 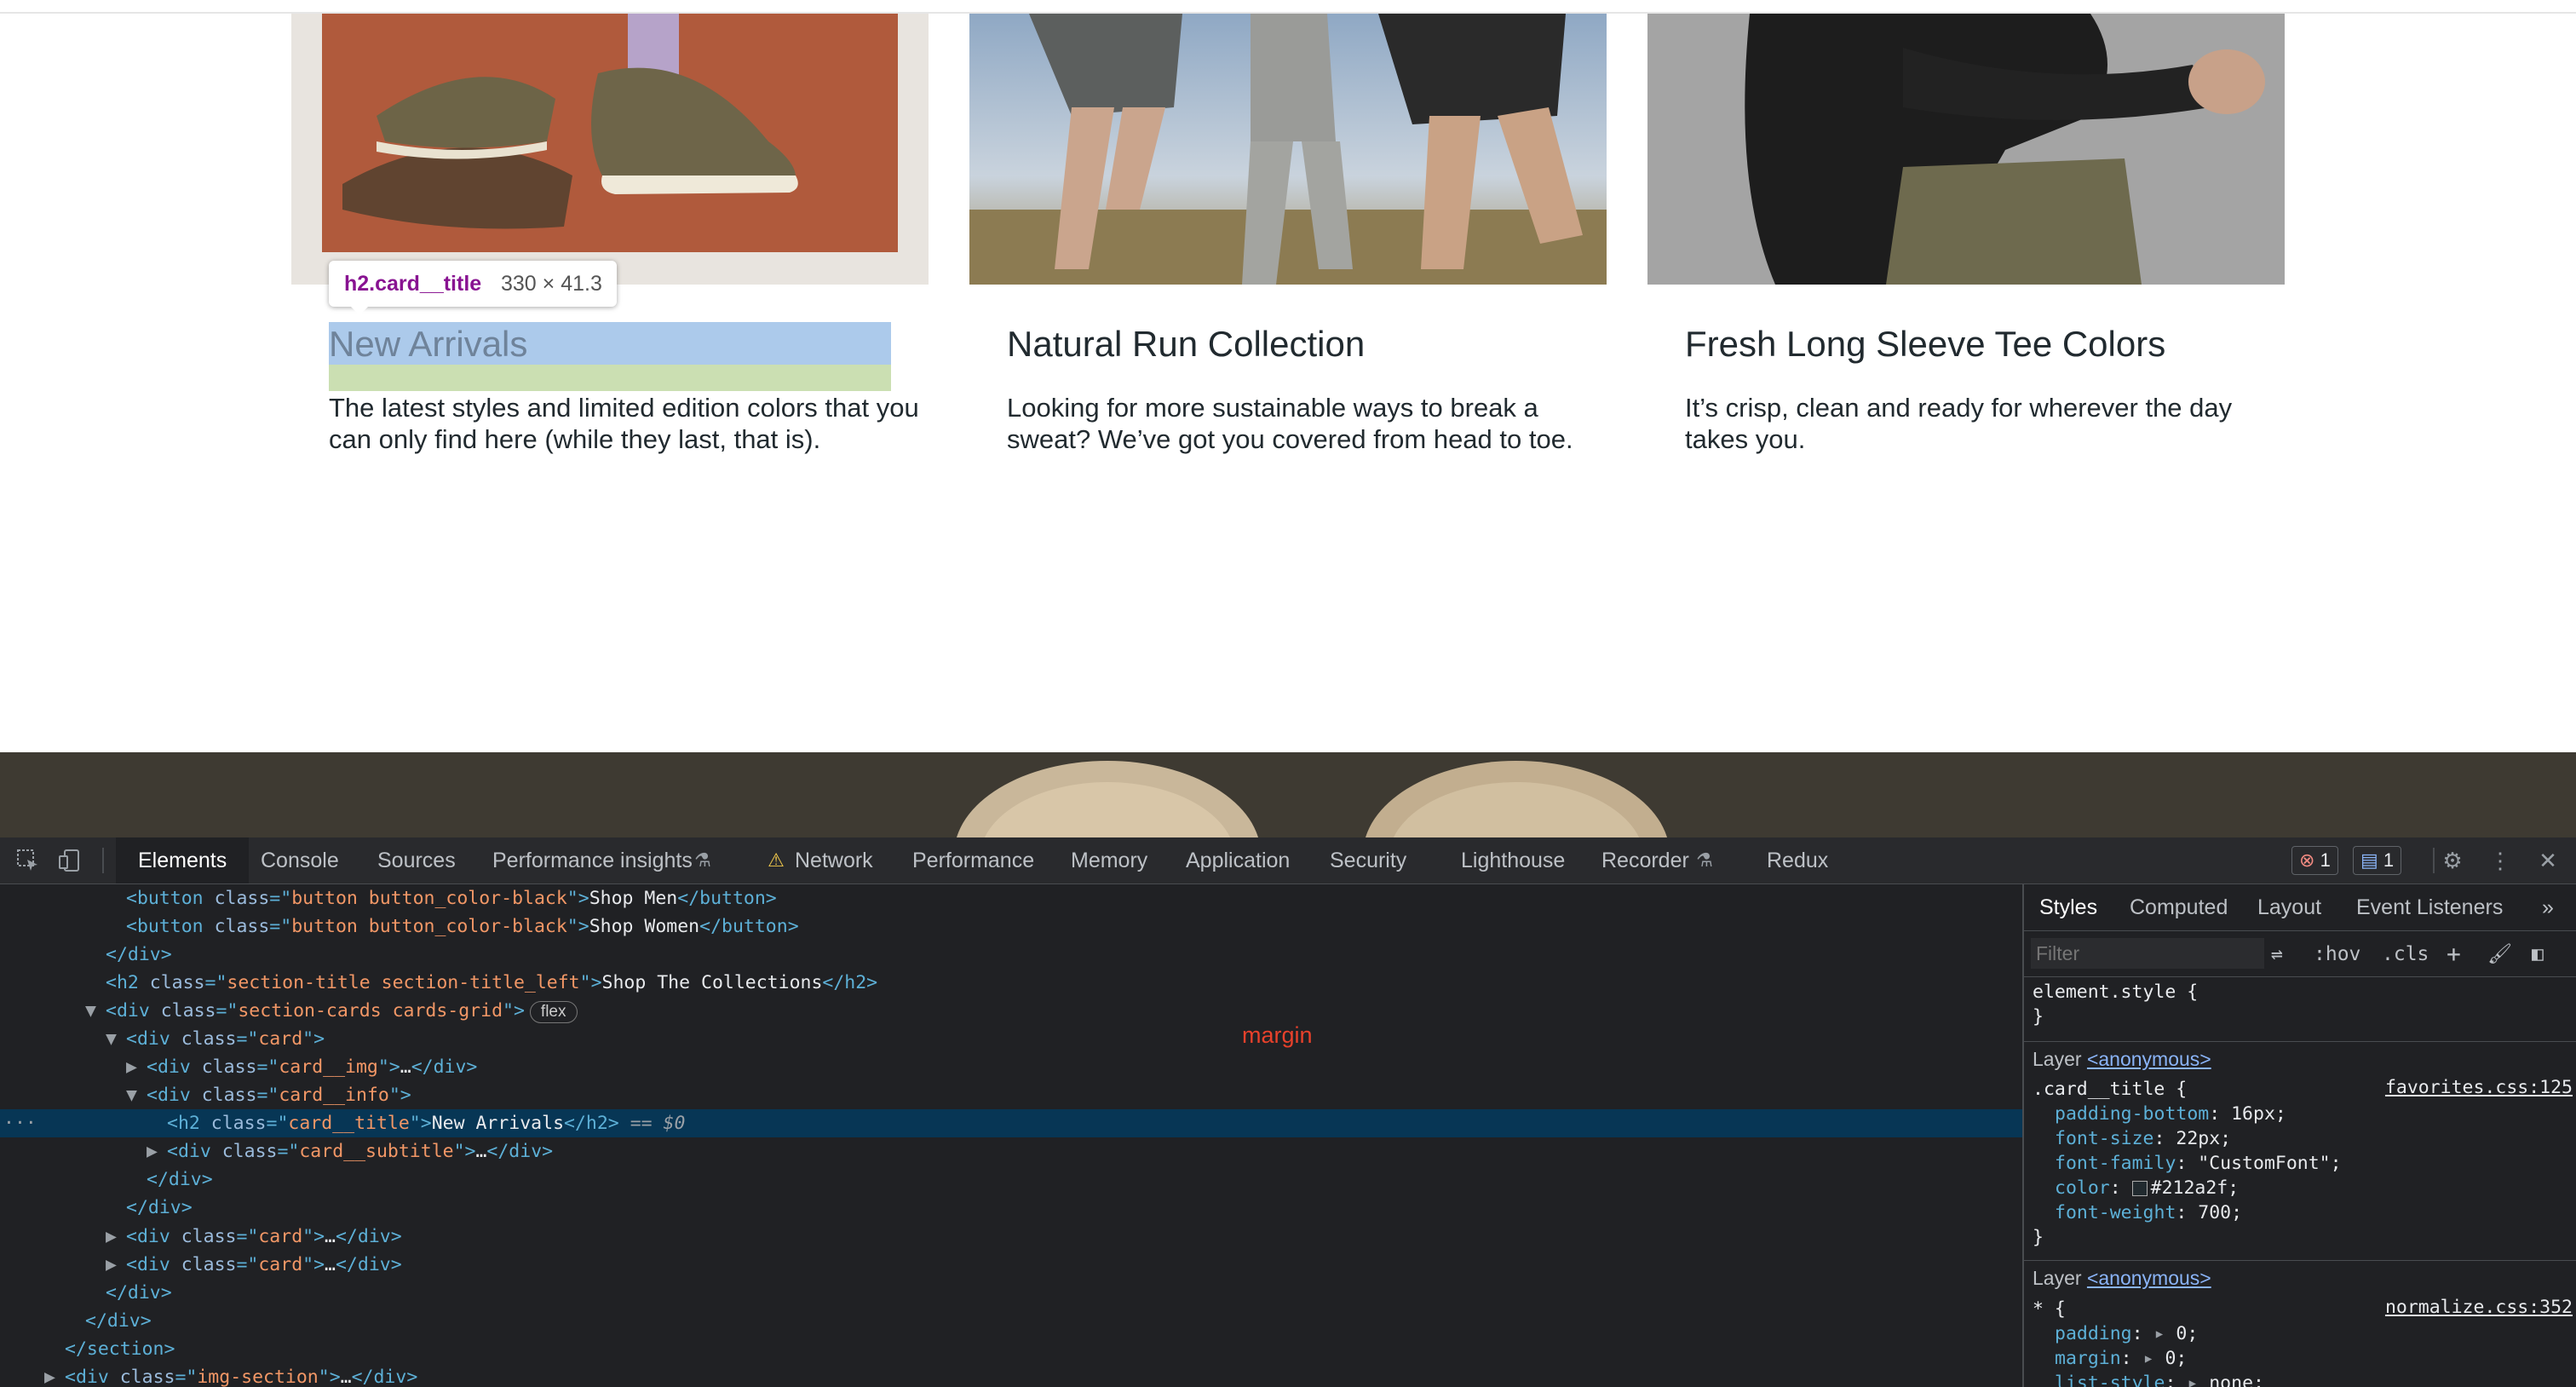 What do you see at coordinates (300, 860) in the screenshot?
I see `tab-console: Console` at bounding box center [300, 860].